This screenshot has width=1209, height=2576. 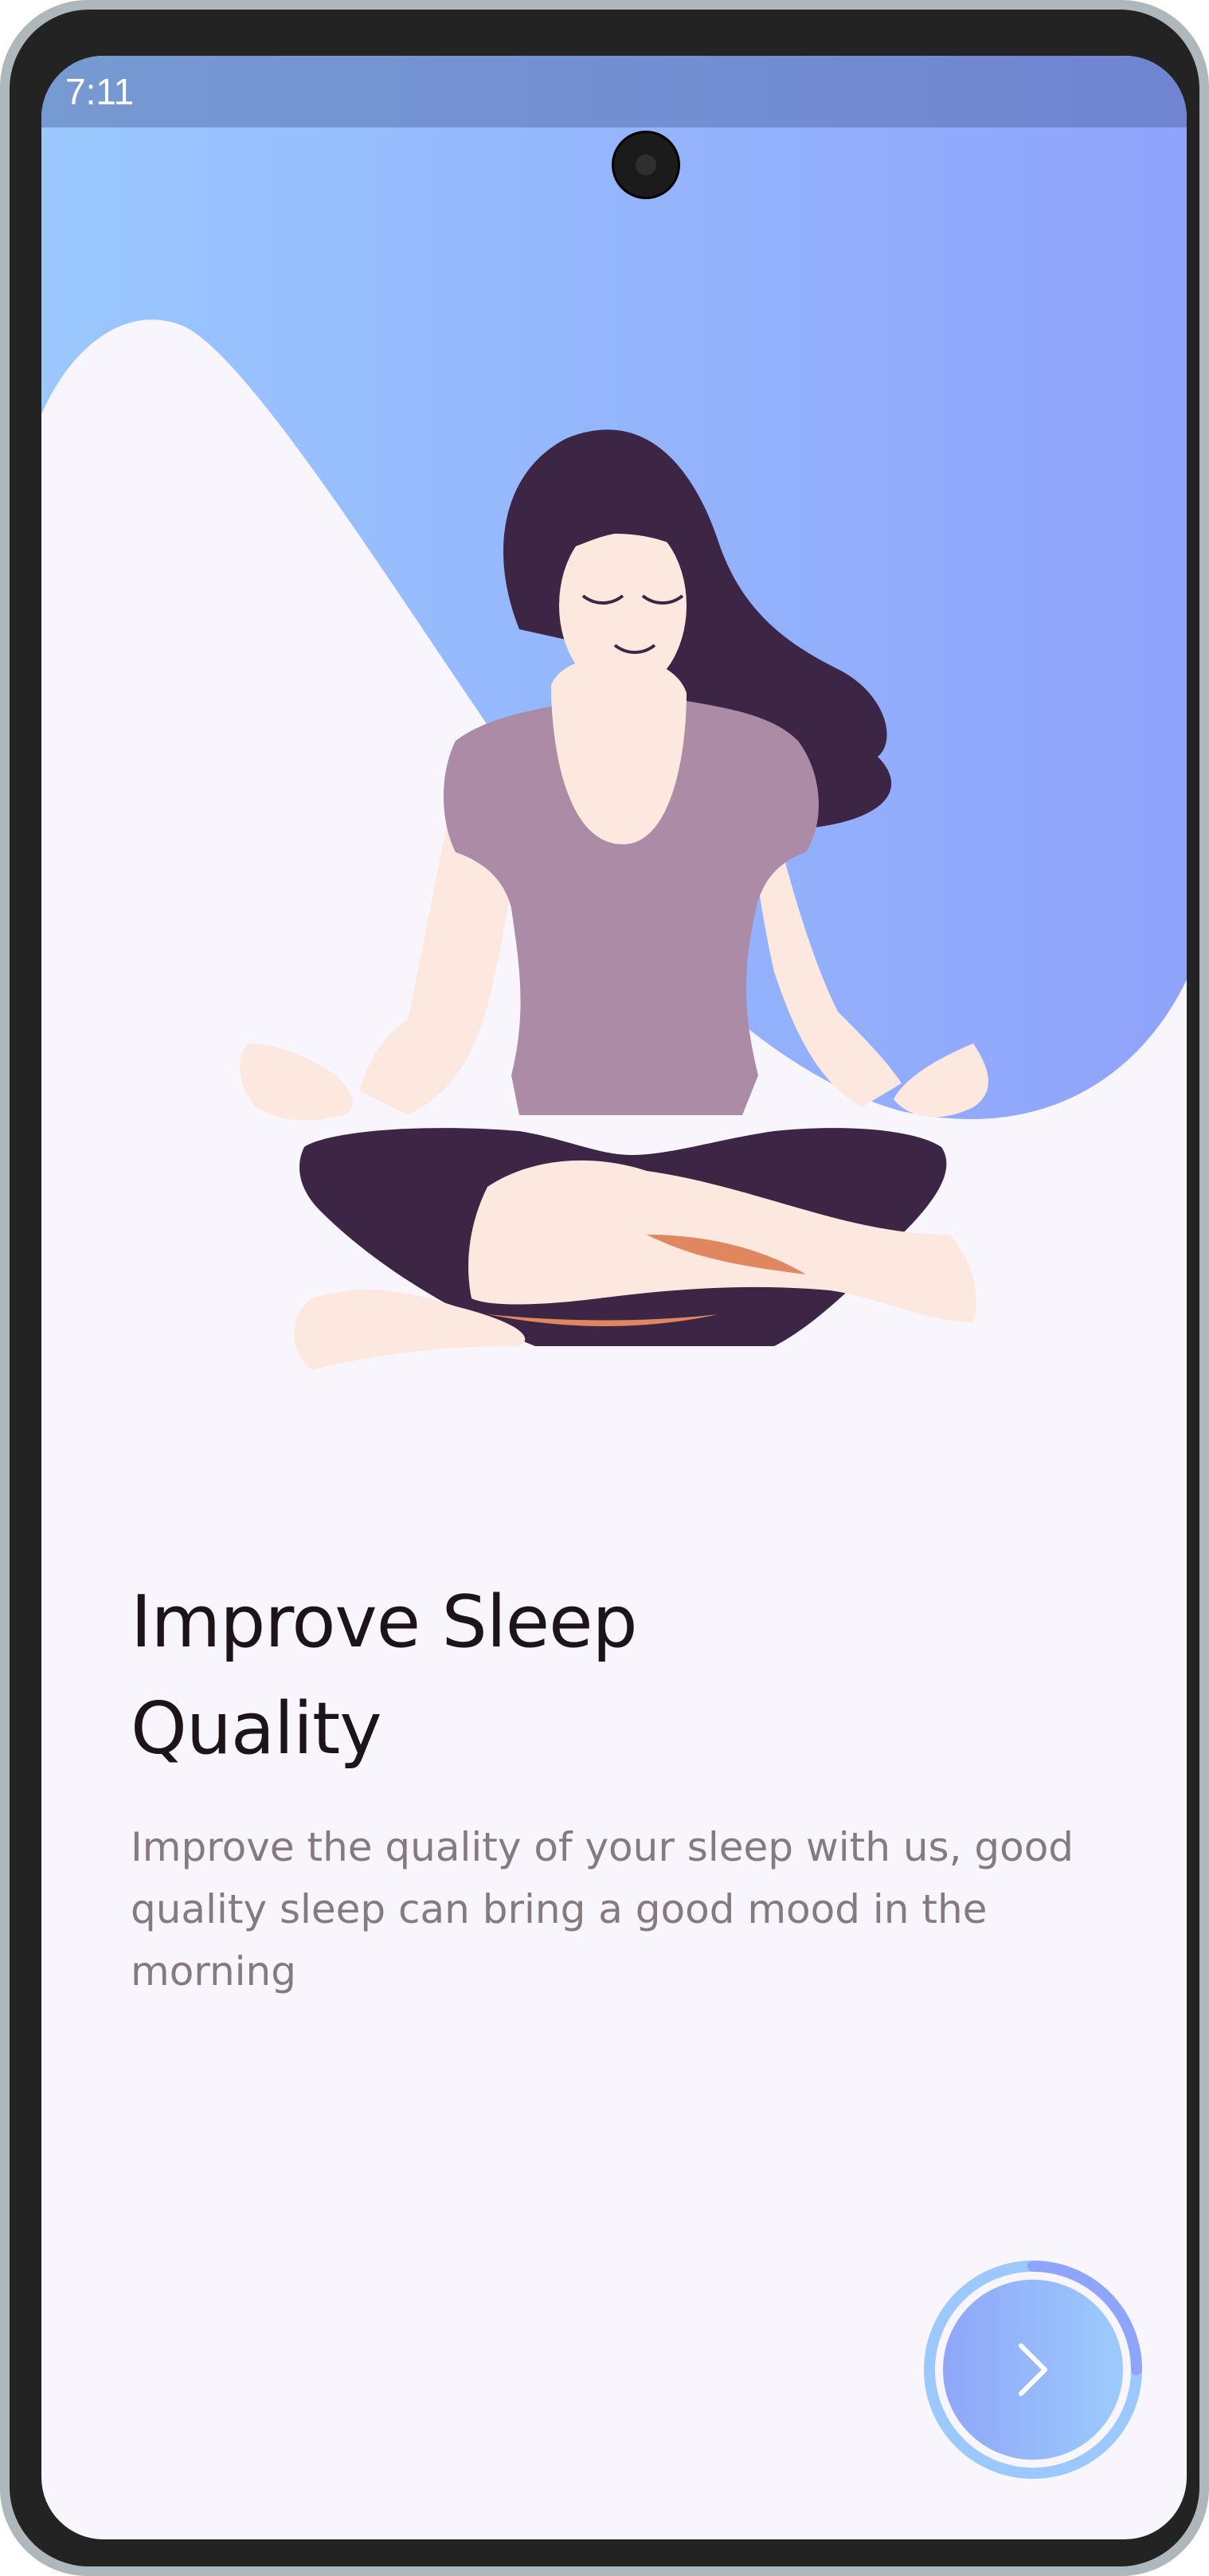 What do you see at coordinates (100, 91) in the screenshot?
I see `status-time: 7:11` at bounding box center [100, 91].